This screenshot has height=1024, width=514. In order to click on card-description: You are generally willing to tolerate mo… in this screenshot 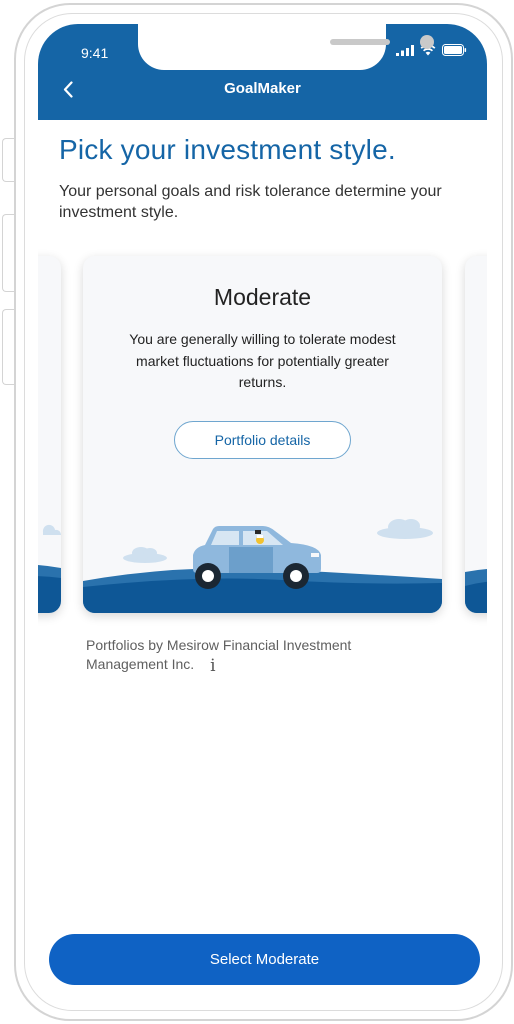, I will do `click(262, 360)`.